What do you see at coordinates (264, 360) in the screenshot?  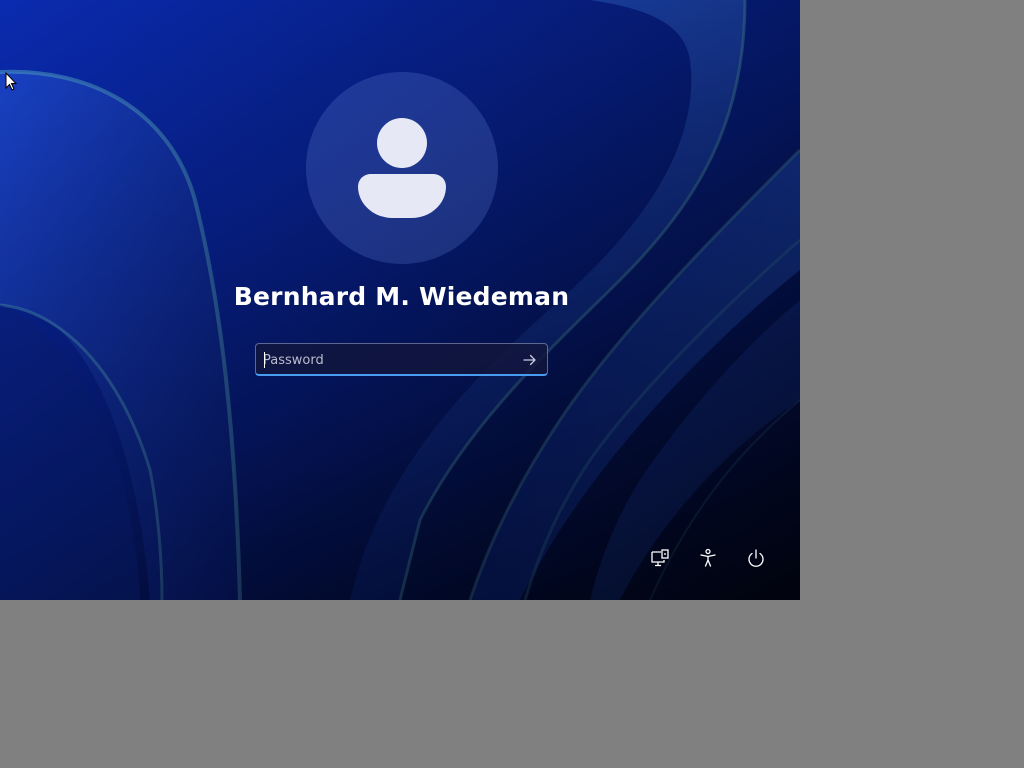 I see `text-caret` at bounding box center [264, 360].